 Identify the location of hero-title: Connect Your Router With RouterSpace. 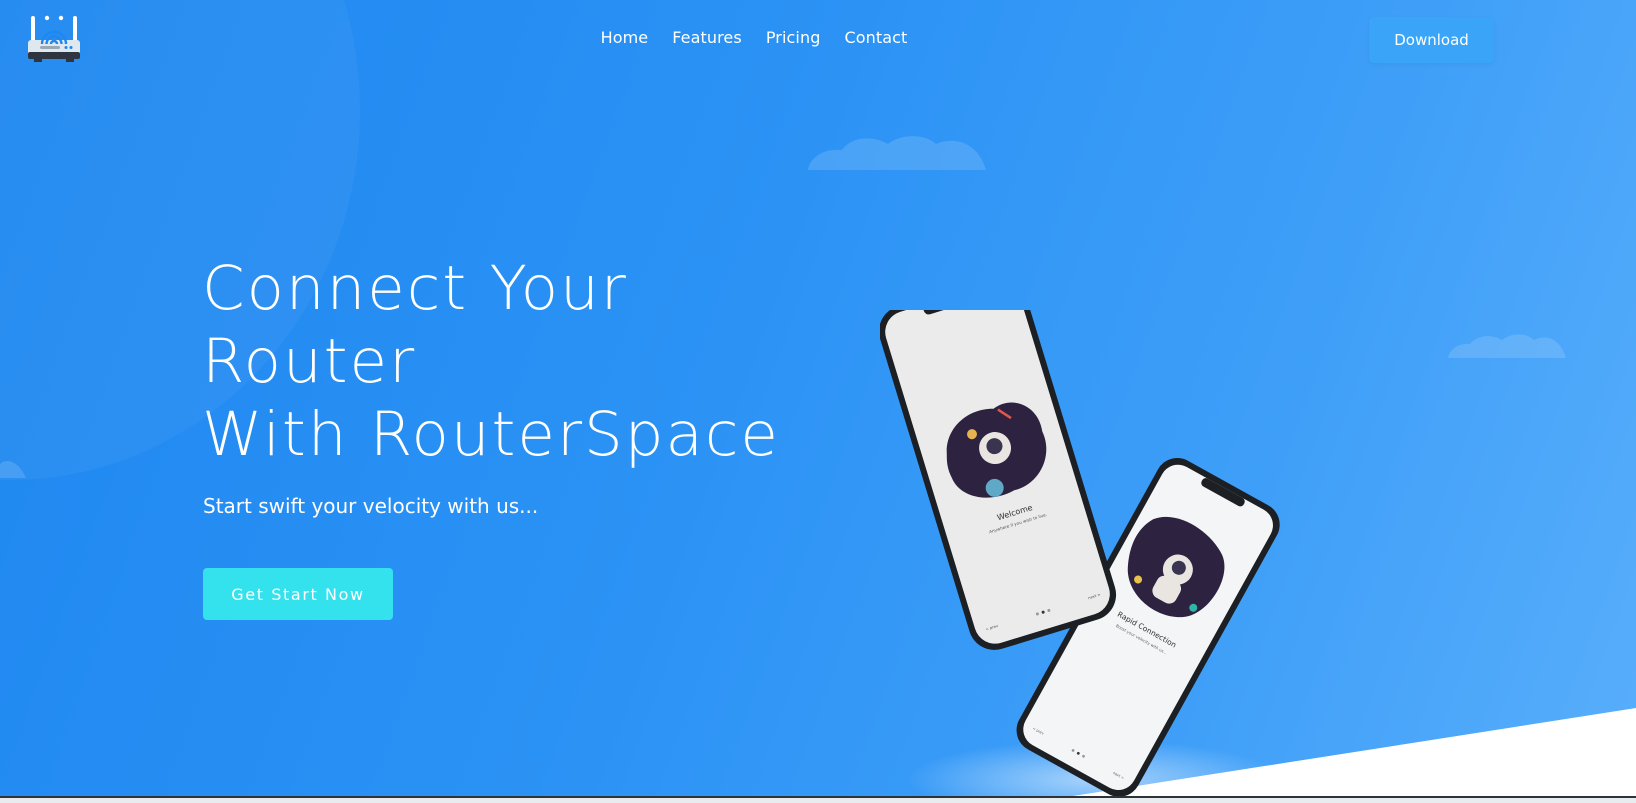
(491, 361).